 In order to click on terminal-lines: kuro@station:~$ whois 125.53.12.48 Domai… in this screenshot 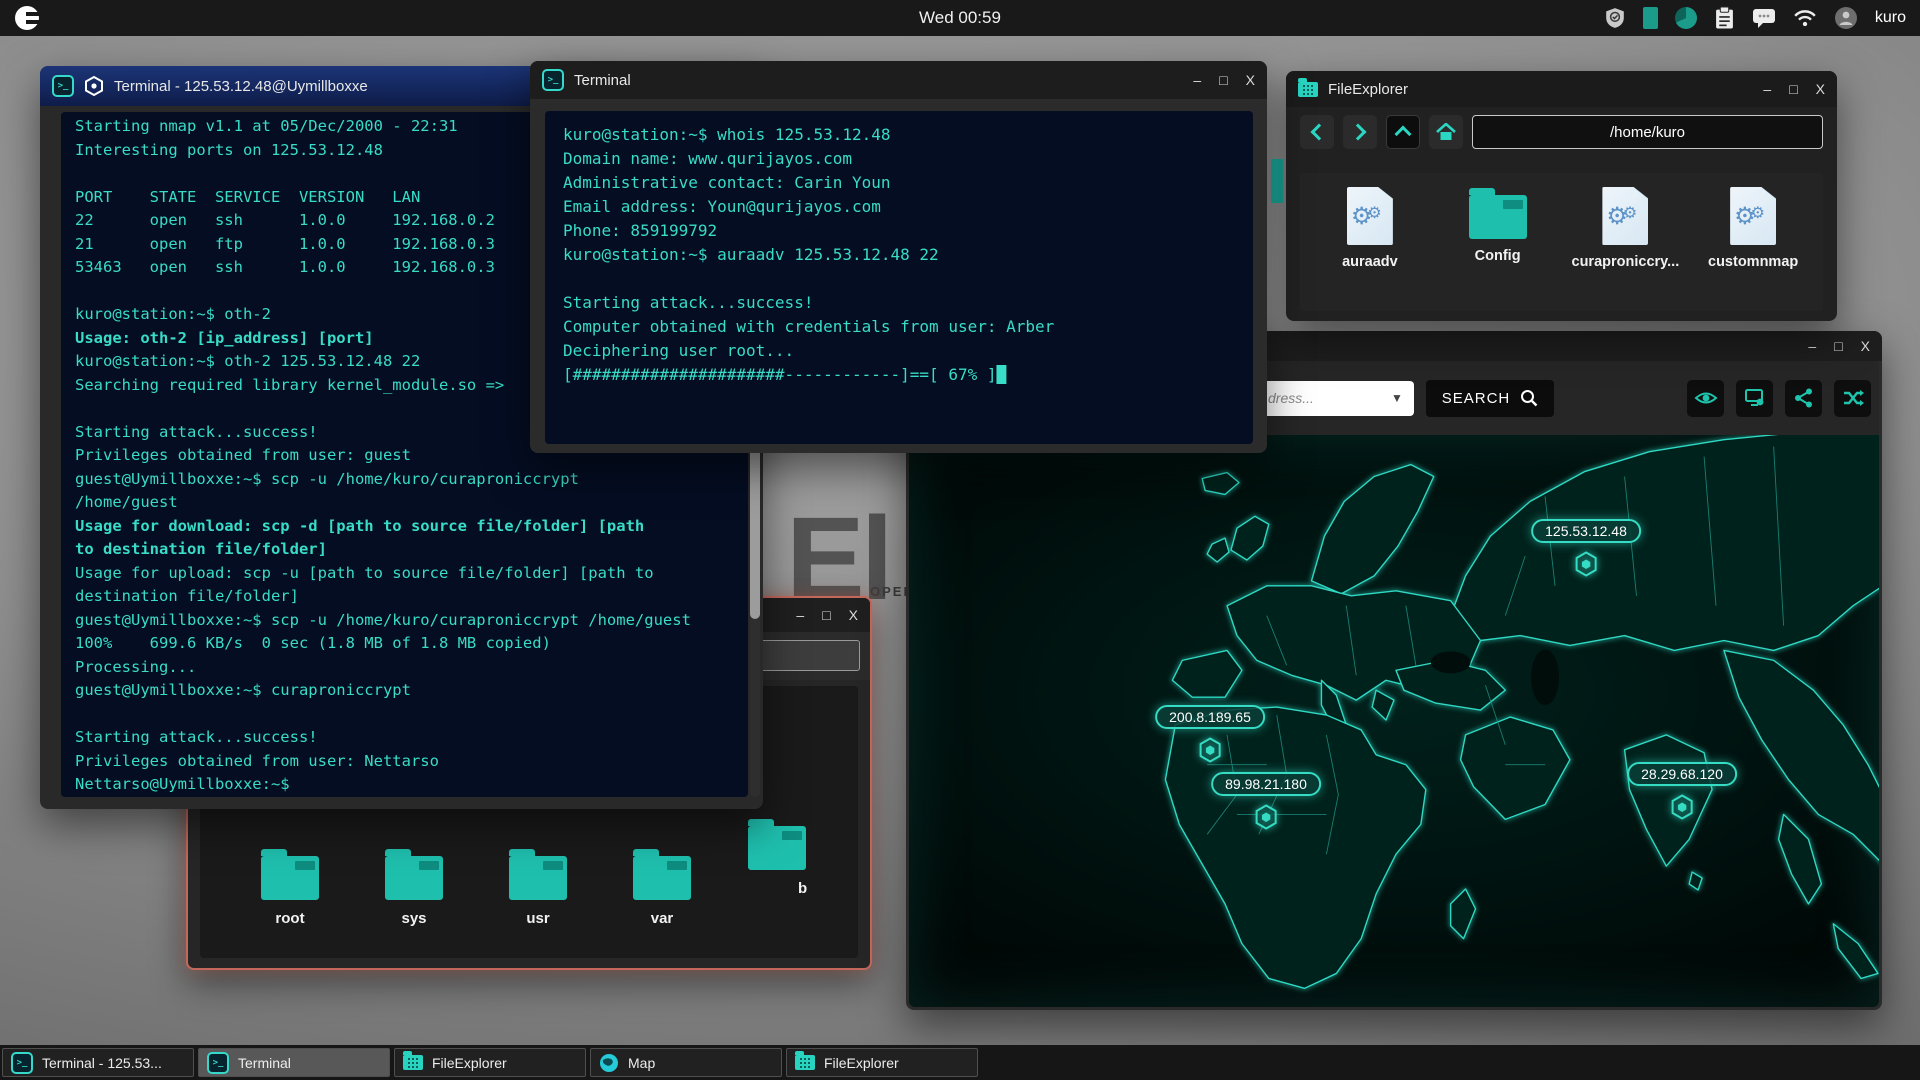, I will do `click(899, 255)`.